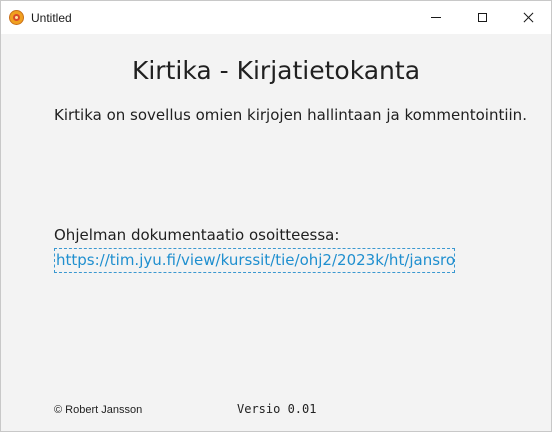 The height and width of the screenshot is (432, 552). Describe the element at coordinates (276, 70) in the screenshot. I see `page-title: Kirtika - Kirjatietokanta` at that location.